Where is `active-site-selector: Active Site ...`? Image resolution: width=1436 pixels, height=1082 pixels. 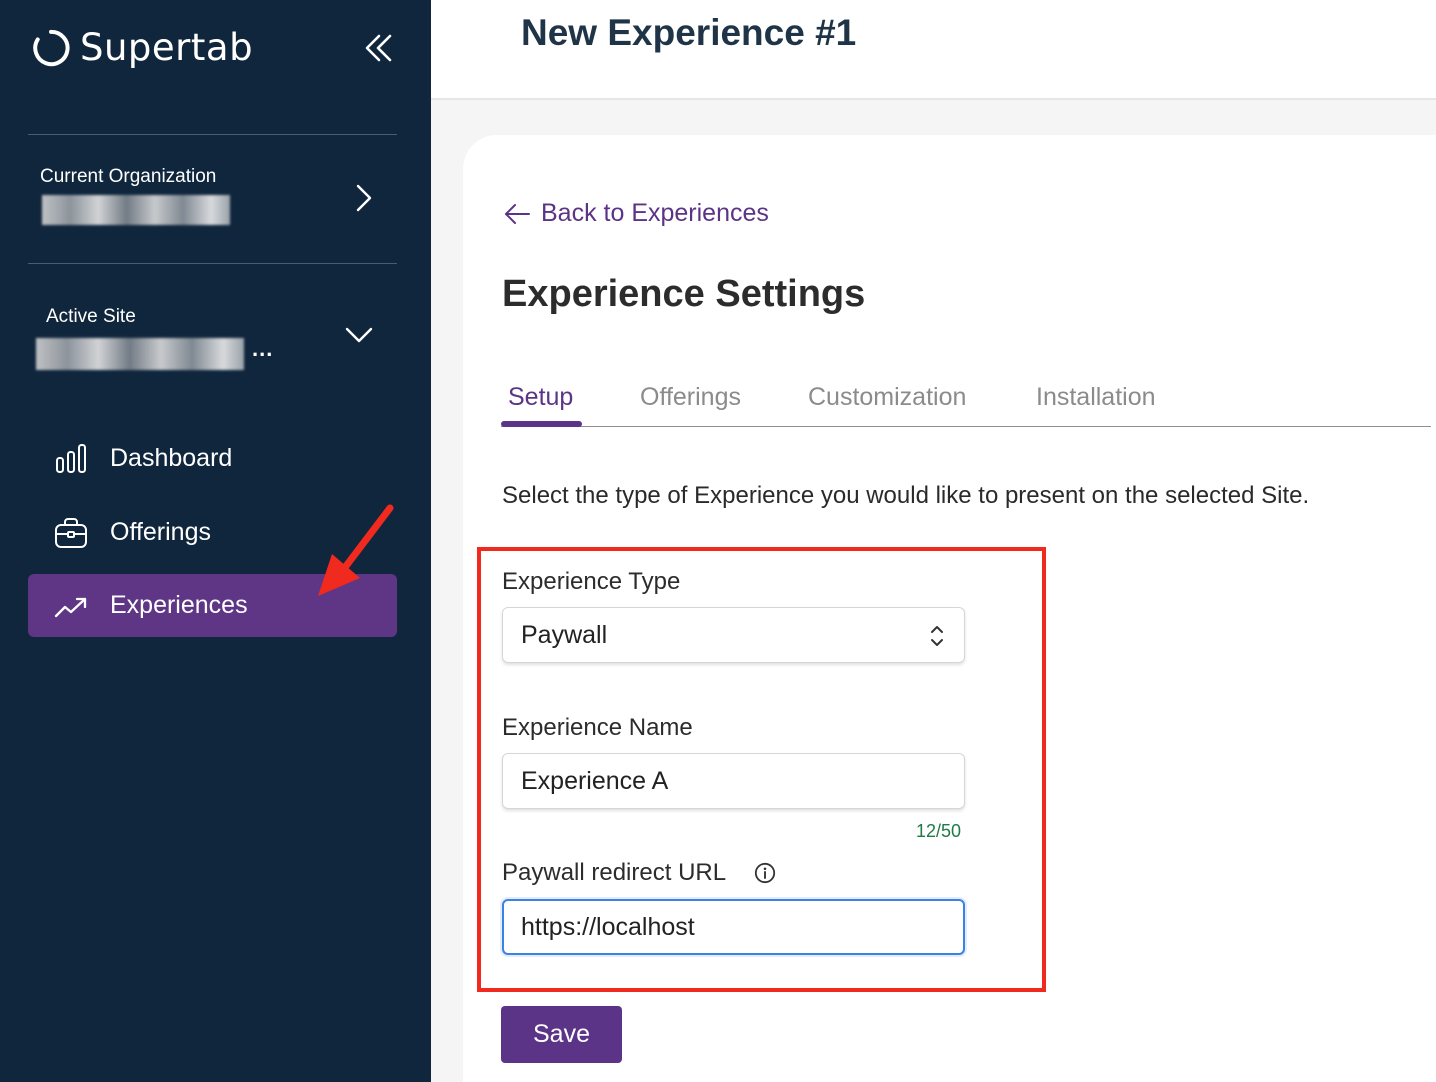
active-site-selector: Active Site ... is located at coordinates (212, 324).